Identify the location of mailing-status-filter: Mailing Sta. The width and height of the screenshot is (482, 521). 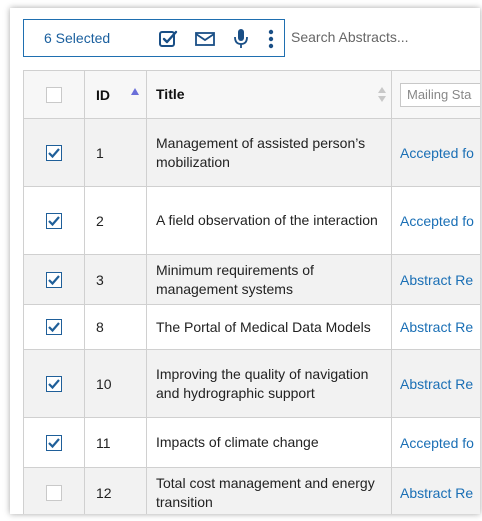
(440, 94).